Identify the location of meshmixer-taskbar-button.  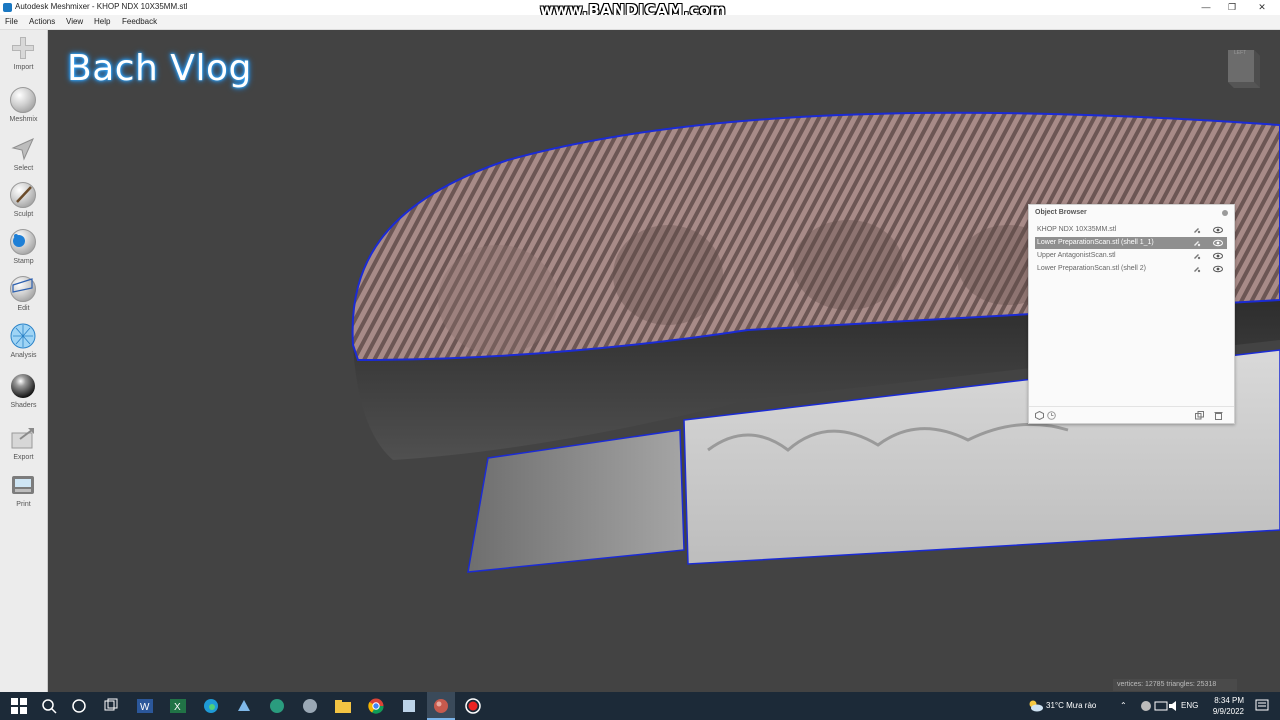
(441, 706).